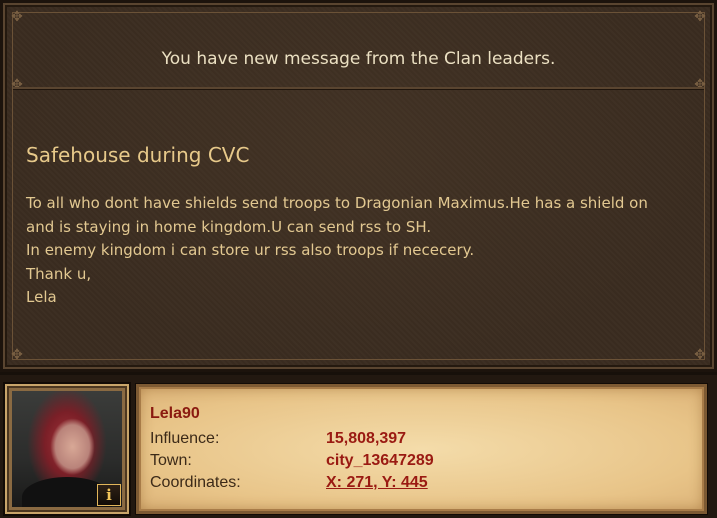 The width and height of the screenshot is (717, 518). Describe the element at coordinates (380, 460) in the screenshot. I see `town-value: city_13647289` at that location.